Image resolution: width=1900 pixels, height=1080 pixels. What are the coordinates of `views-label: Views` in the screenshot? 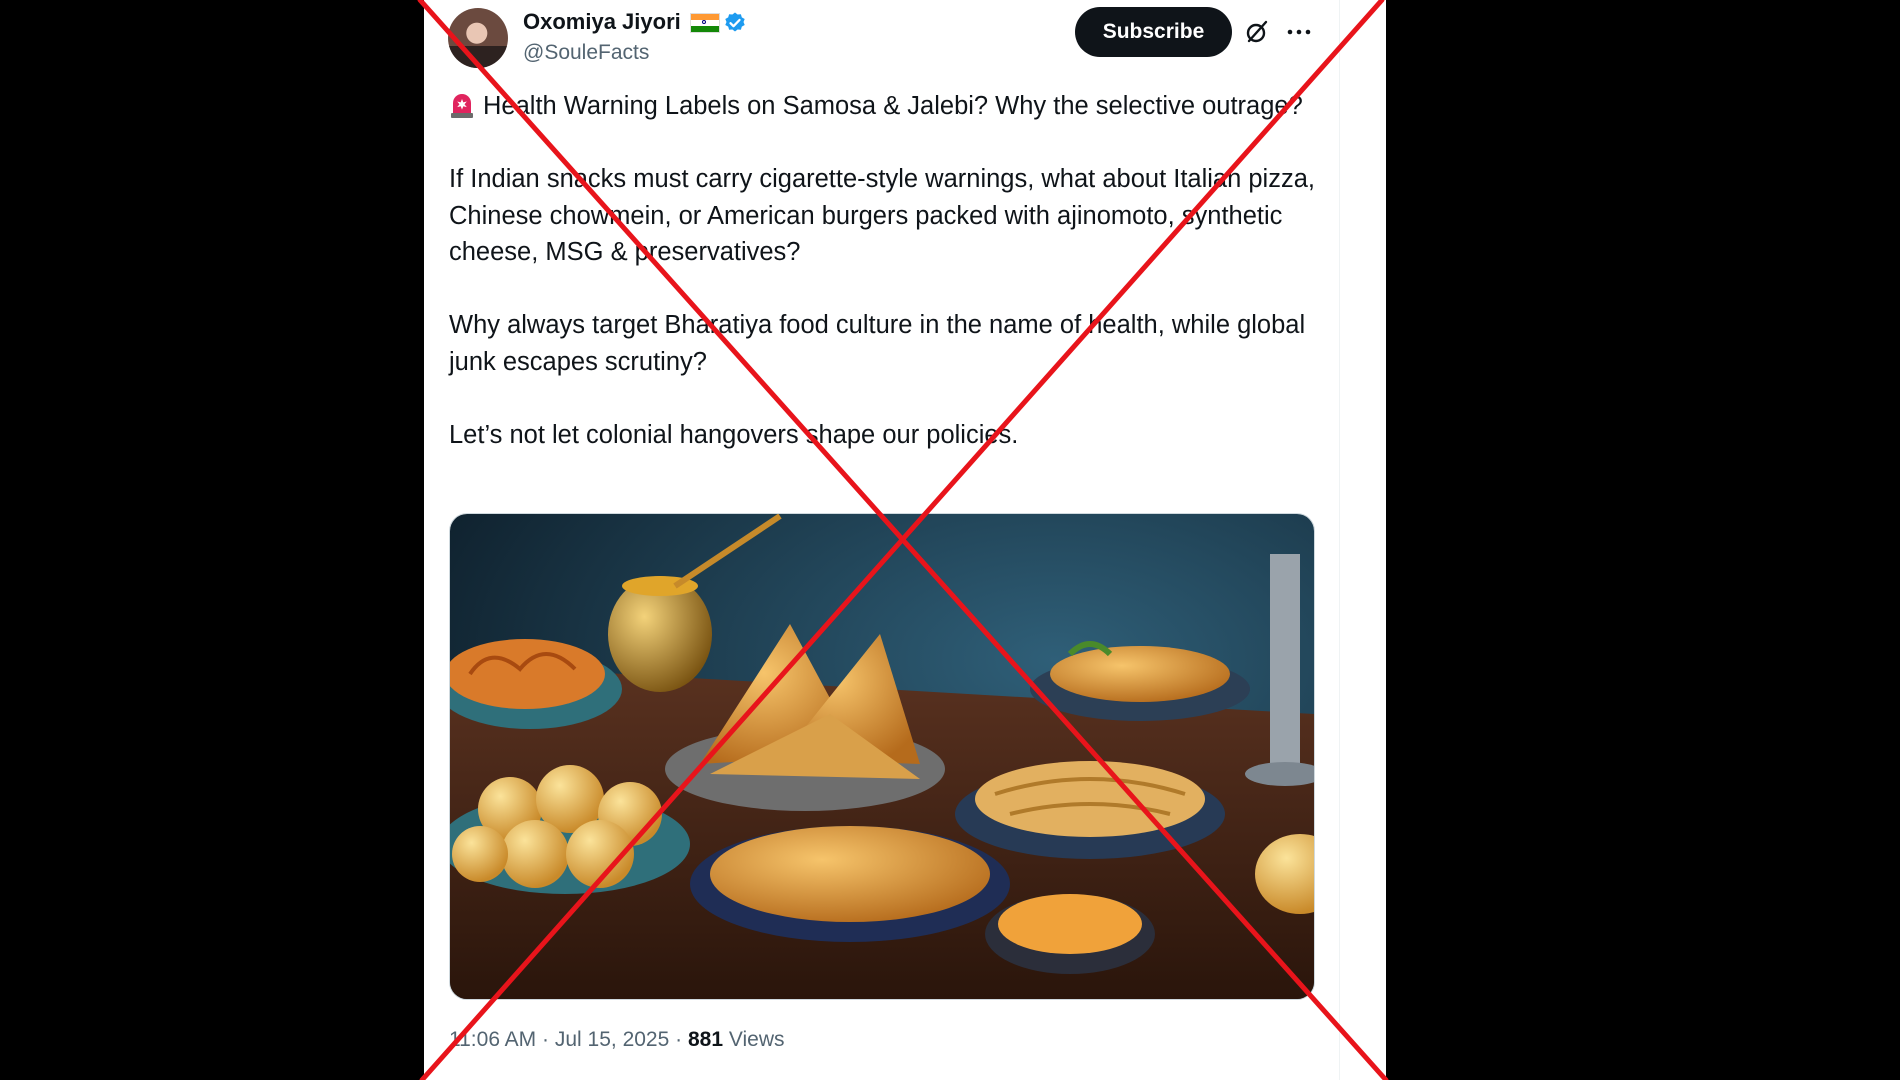 It's located at (756, 1039).